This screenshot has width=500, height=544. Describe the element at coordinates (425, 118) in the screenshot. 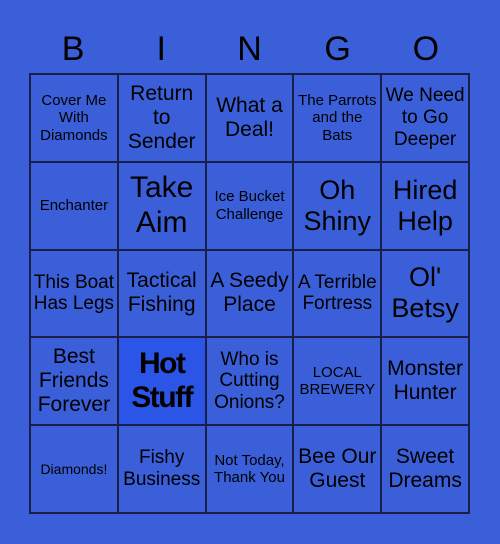

I see `bingo-cell: We Need to Go Deeper` at that location.